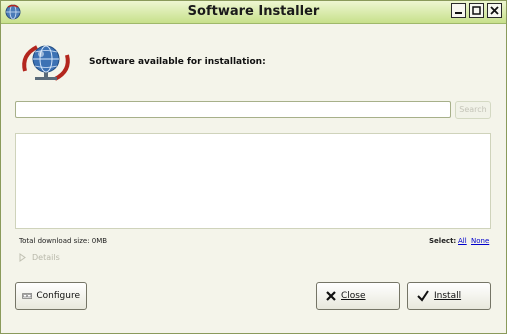 The height and width of the screenshot is (334, 507). I want to click on x-icon, so click(331, 296).